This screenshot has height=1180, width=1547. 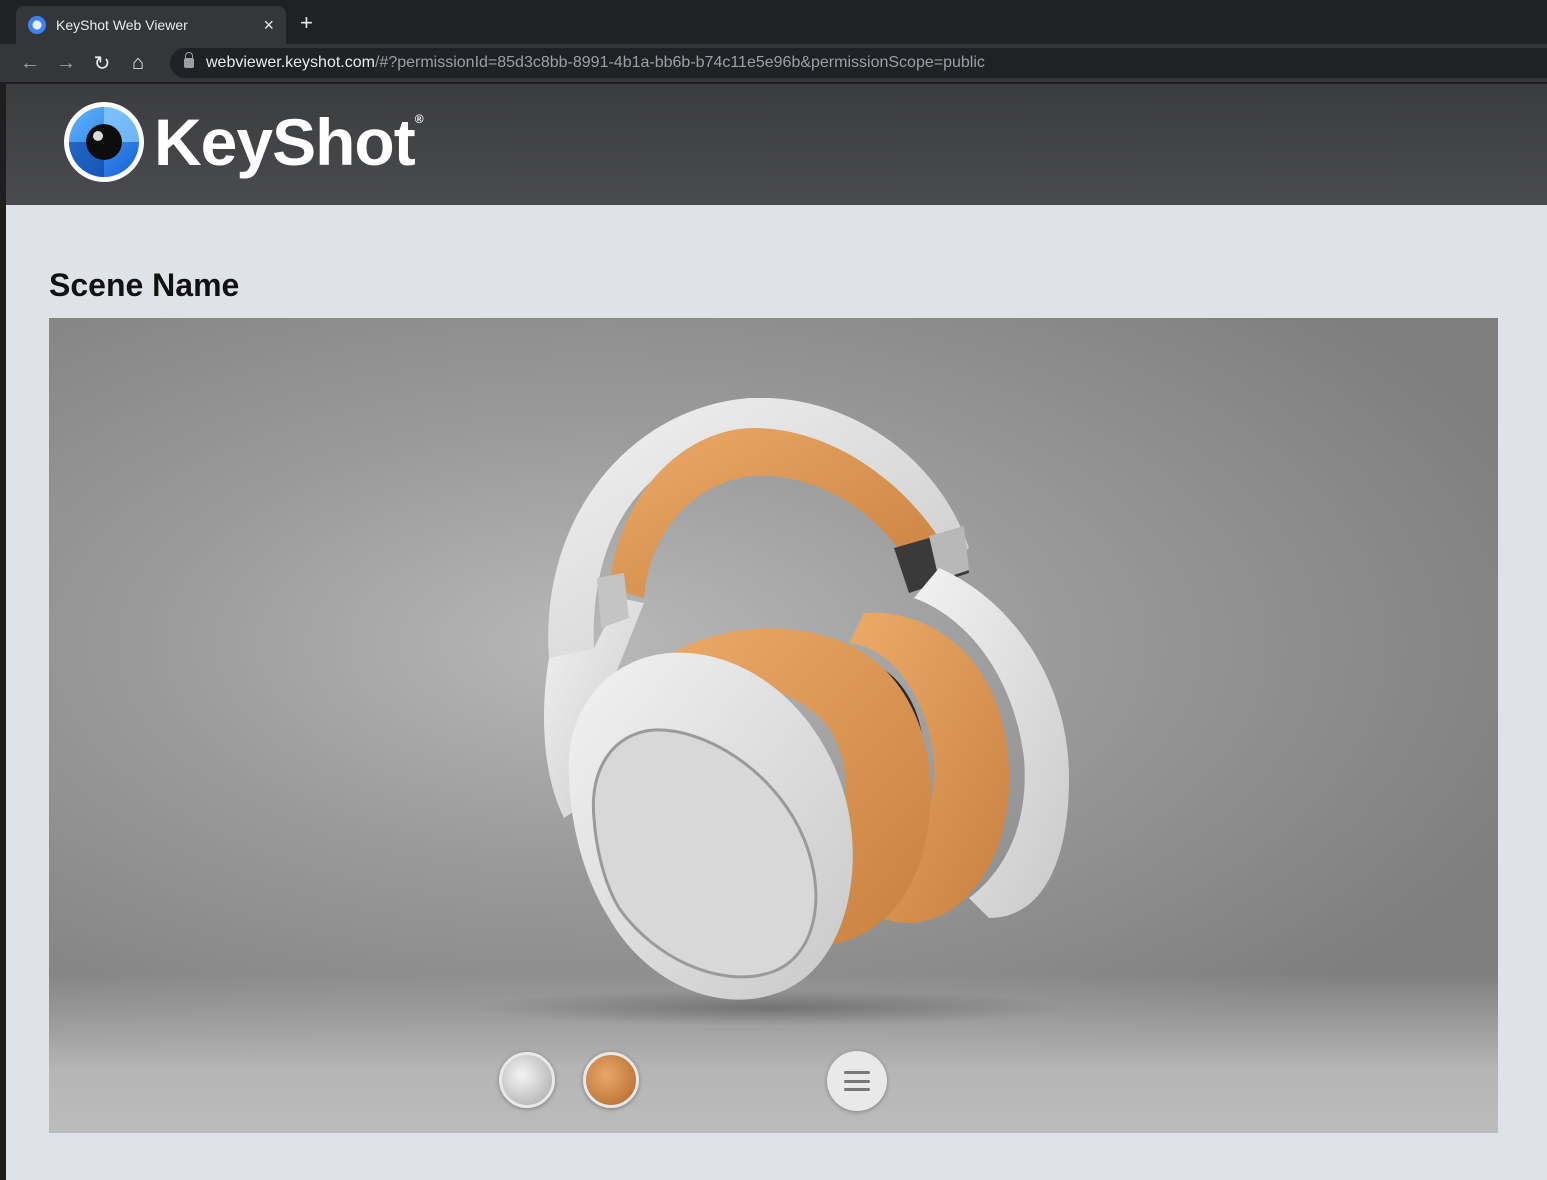 I want to click on keyshot-logo-text: KeyShot®, so click(x=289, y=142).